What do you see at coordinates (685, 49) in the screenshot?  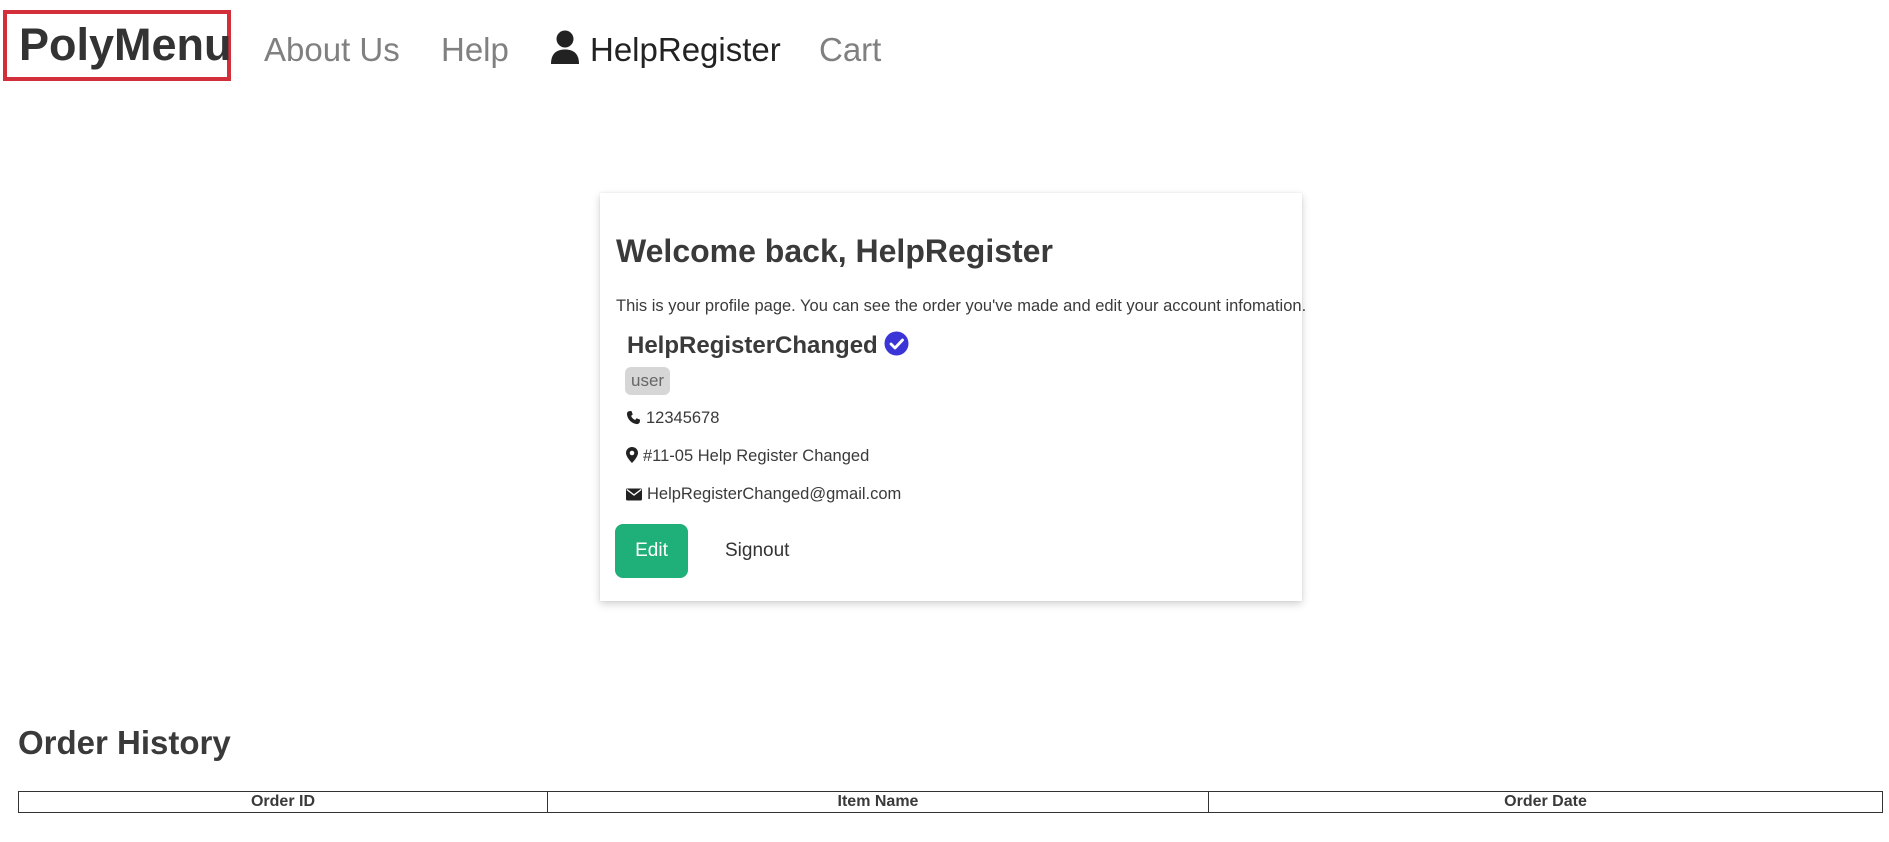 I see `nav-user-label: HelpRegister` at bounding box center [685, 49].